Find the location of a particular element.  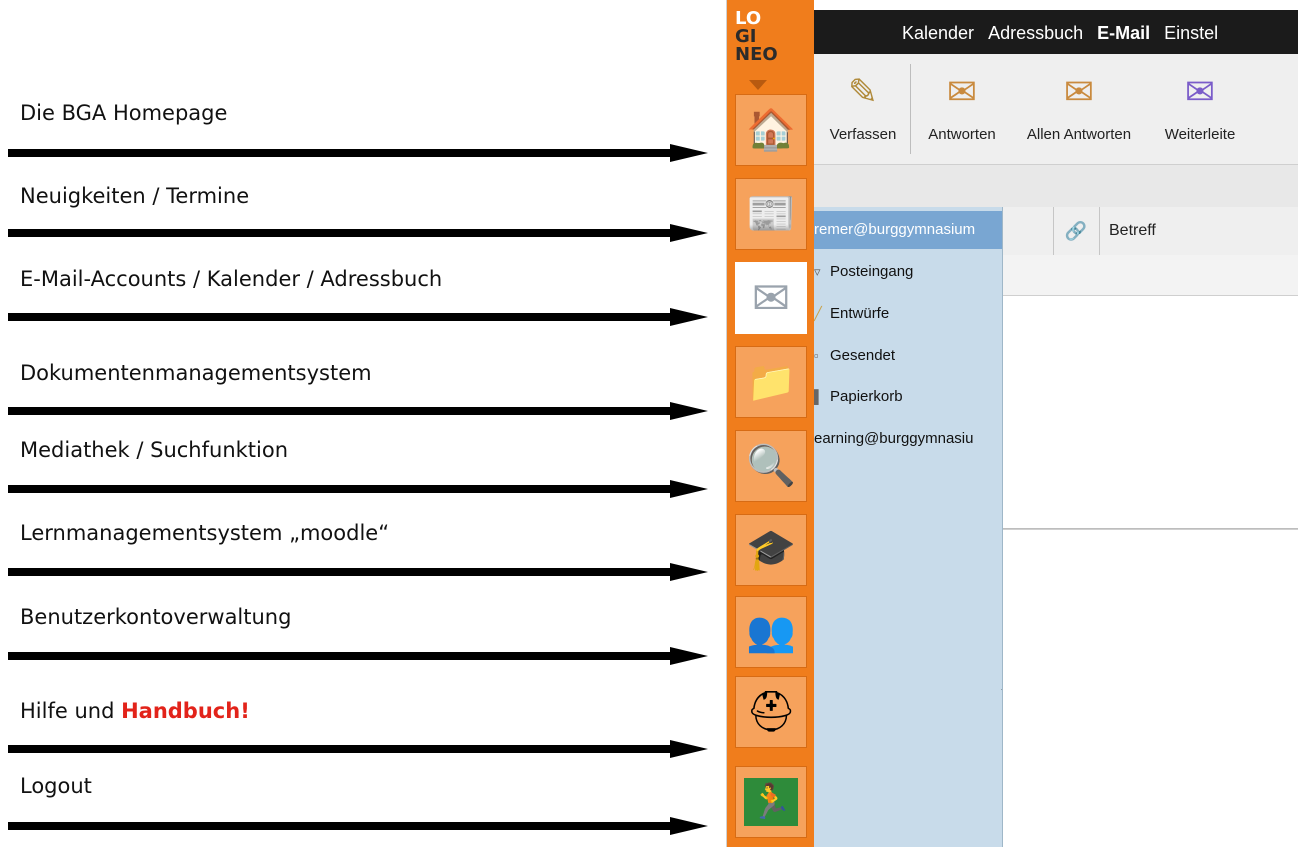

reply-label: Antworten is located at coordinates (962, 134).